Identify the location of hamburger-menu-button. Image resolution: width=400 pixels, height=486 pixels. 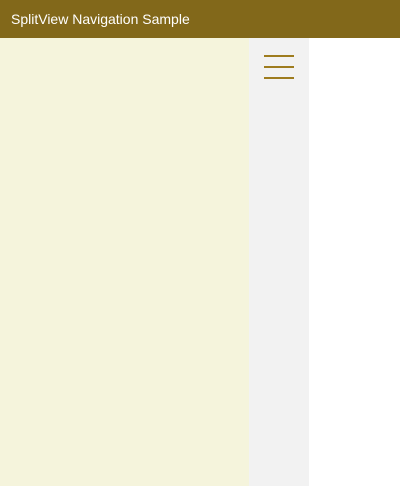
(279, 66).